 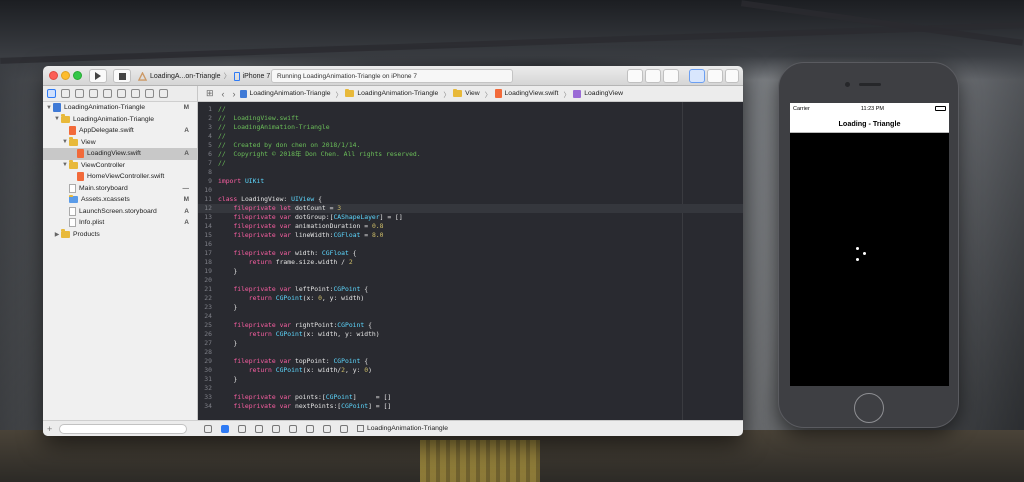 I want to click on related-items-icon: ⊞, so click(x=210, y=93).